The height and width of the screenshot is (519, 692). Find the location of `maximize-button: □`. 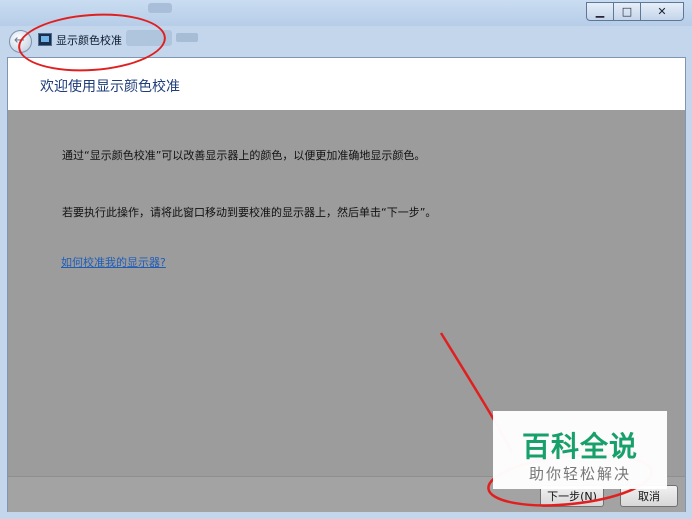

maximize-button: □ is located at coordinates (627, 11).